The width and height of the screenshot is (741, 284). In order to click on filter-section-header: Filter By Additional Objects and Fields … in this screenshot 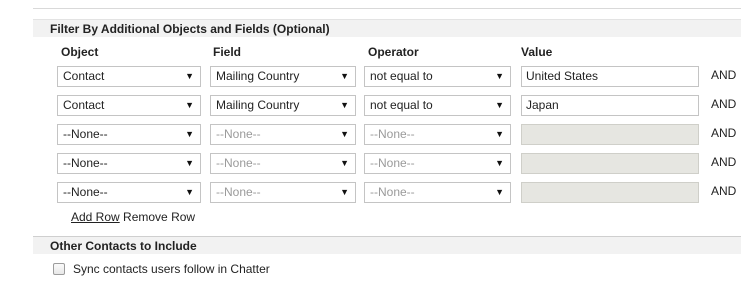, I will do `click(387, 28)`.